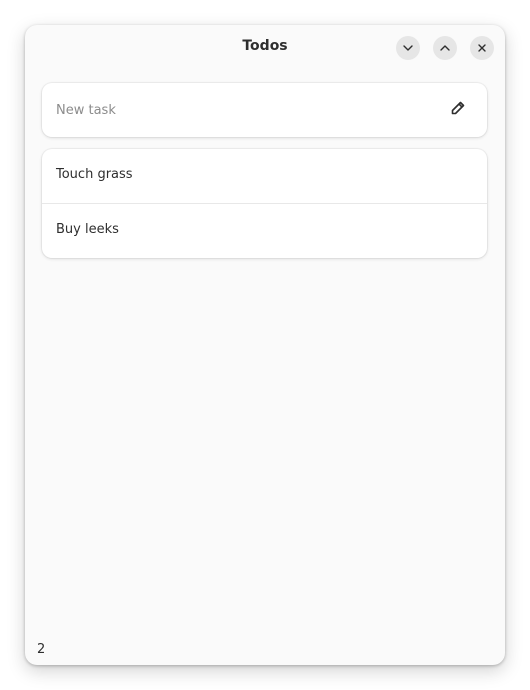  I want to click on task-row: Touch grass, so click(264, 176).